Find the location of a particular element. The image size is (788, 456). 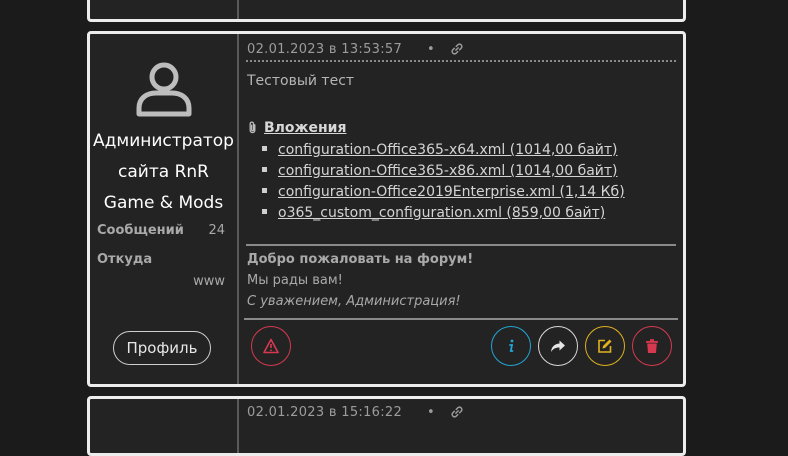

posts-count-value: 24 is located at coordinates (216, 230).